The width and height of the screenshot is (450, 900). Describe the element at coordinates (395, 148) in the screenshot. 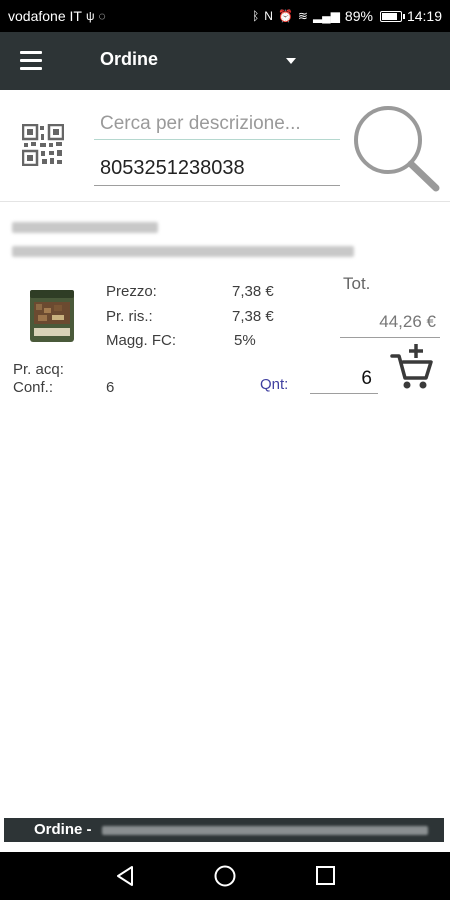

I see `search-icon` at that location.